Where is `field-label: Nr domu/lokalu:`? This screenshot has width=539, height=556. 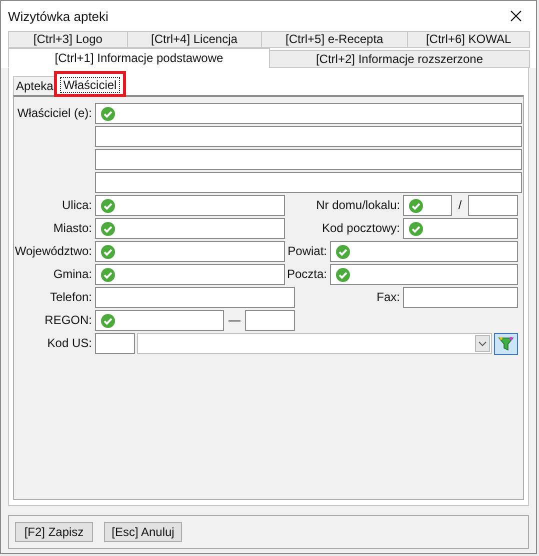 field-label: Nr domu/lokalu: is located at coordinates (358, 205).